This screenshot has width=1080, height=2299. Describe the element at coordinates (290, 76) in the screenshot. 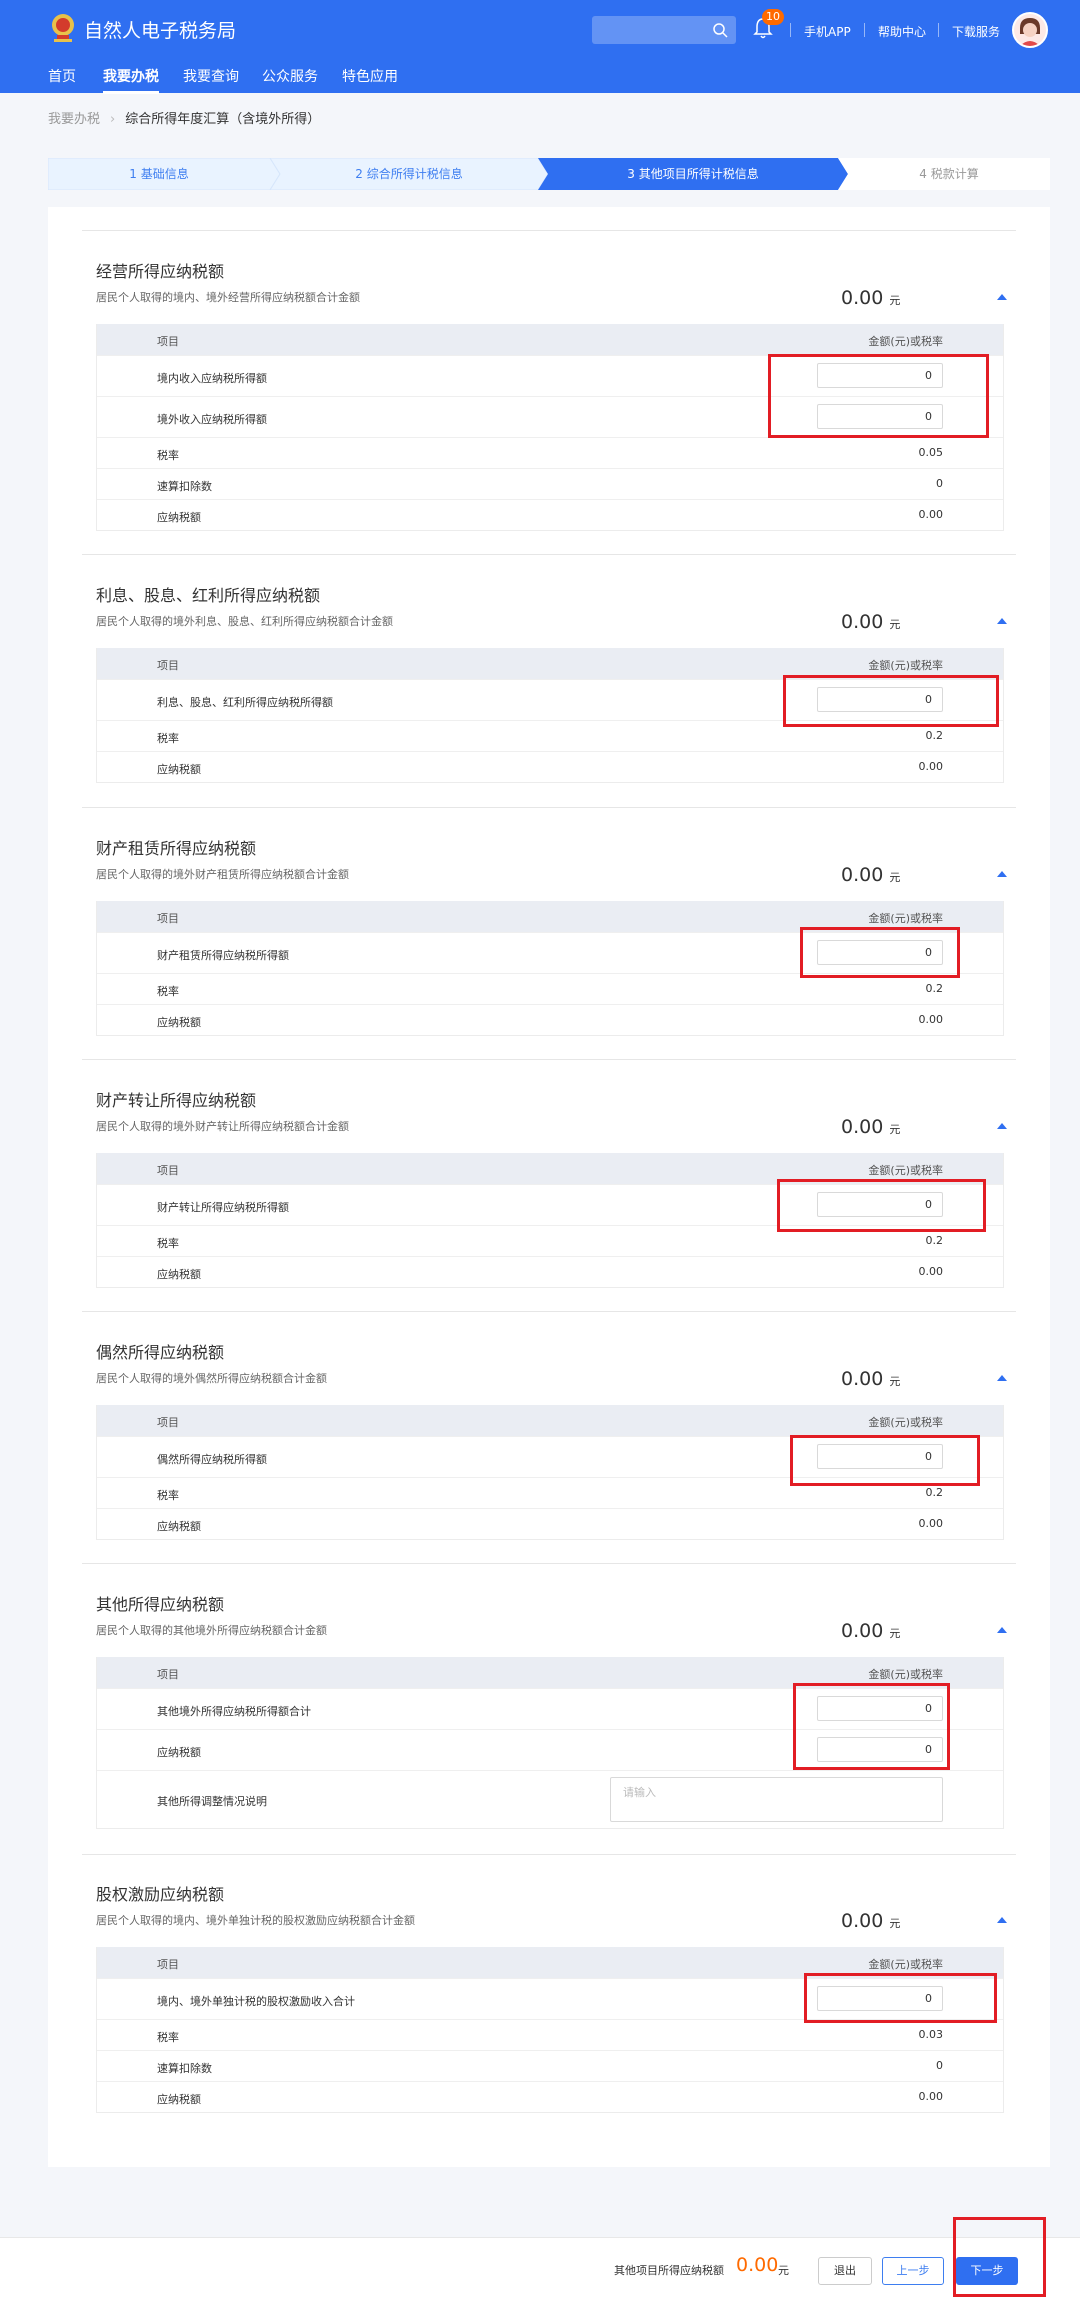

I see `nav-public-service: 公众服务` at that location.